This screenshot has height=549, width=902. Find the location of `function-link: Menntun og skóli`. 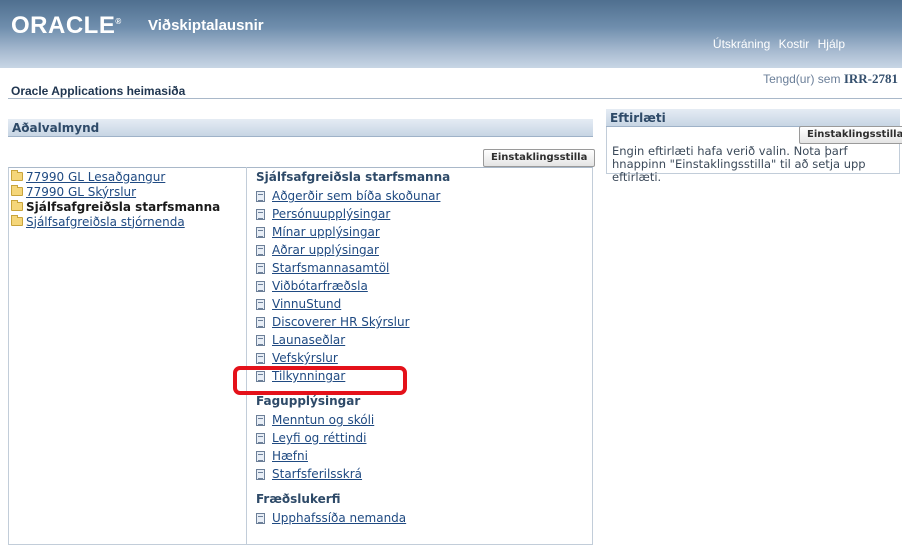

function-link: Menntun og skóli is located at coordinates (323, 420).